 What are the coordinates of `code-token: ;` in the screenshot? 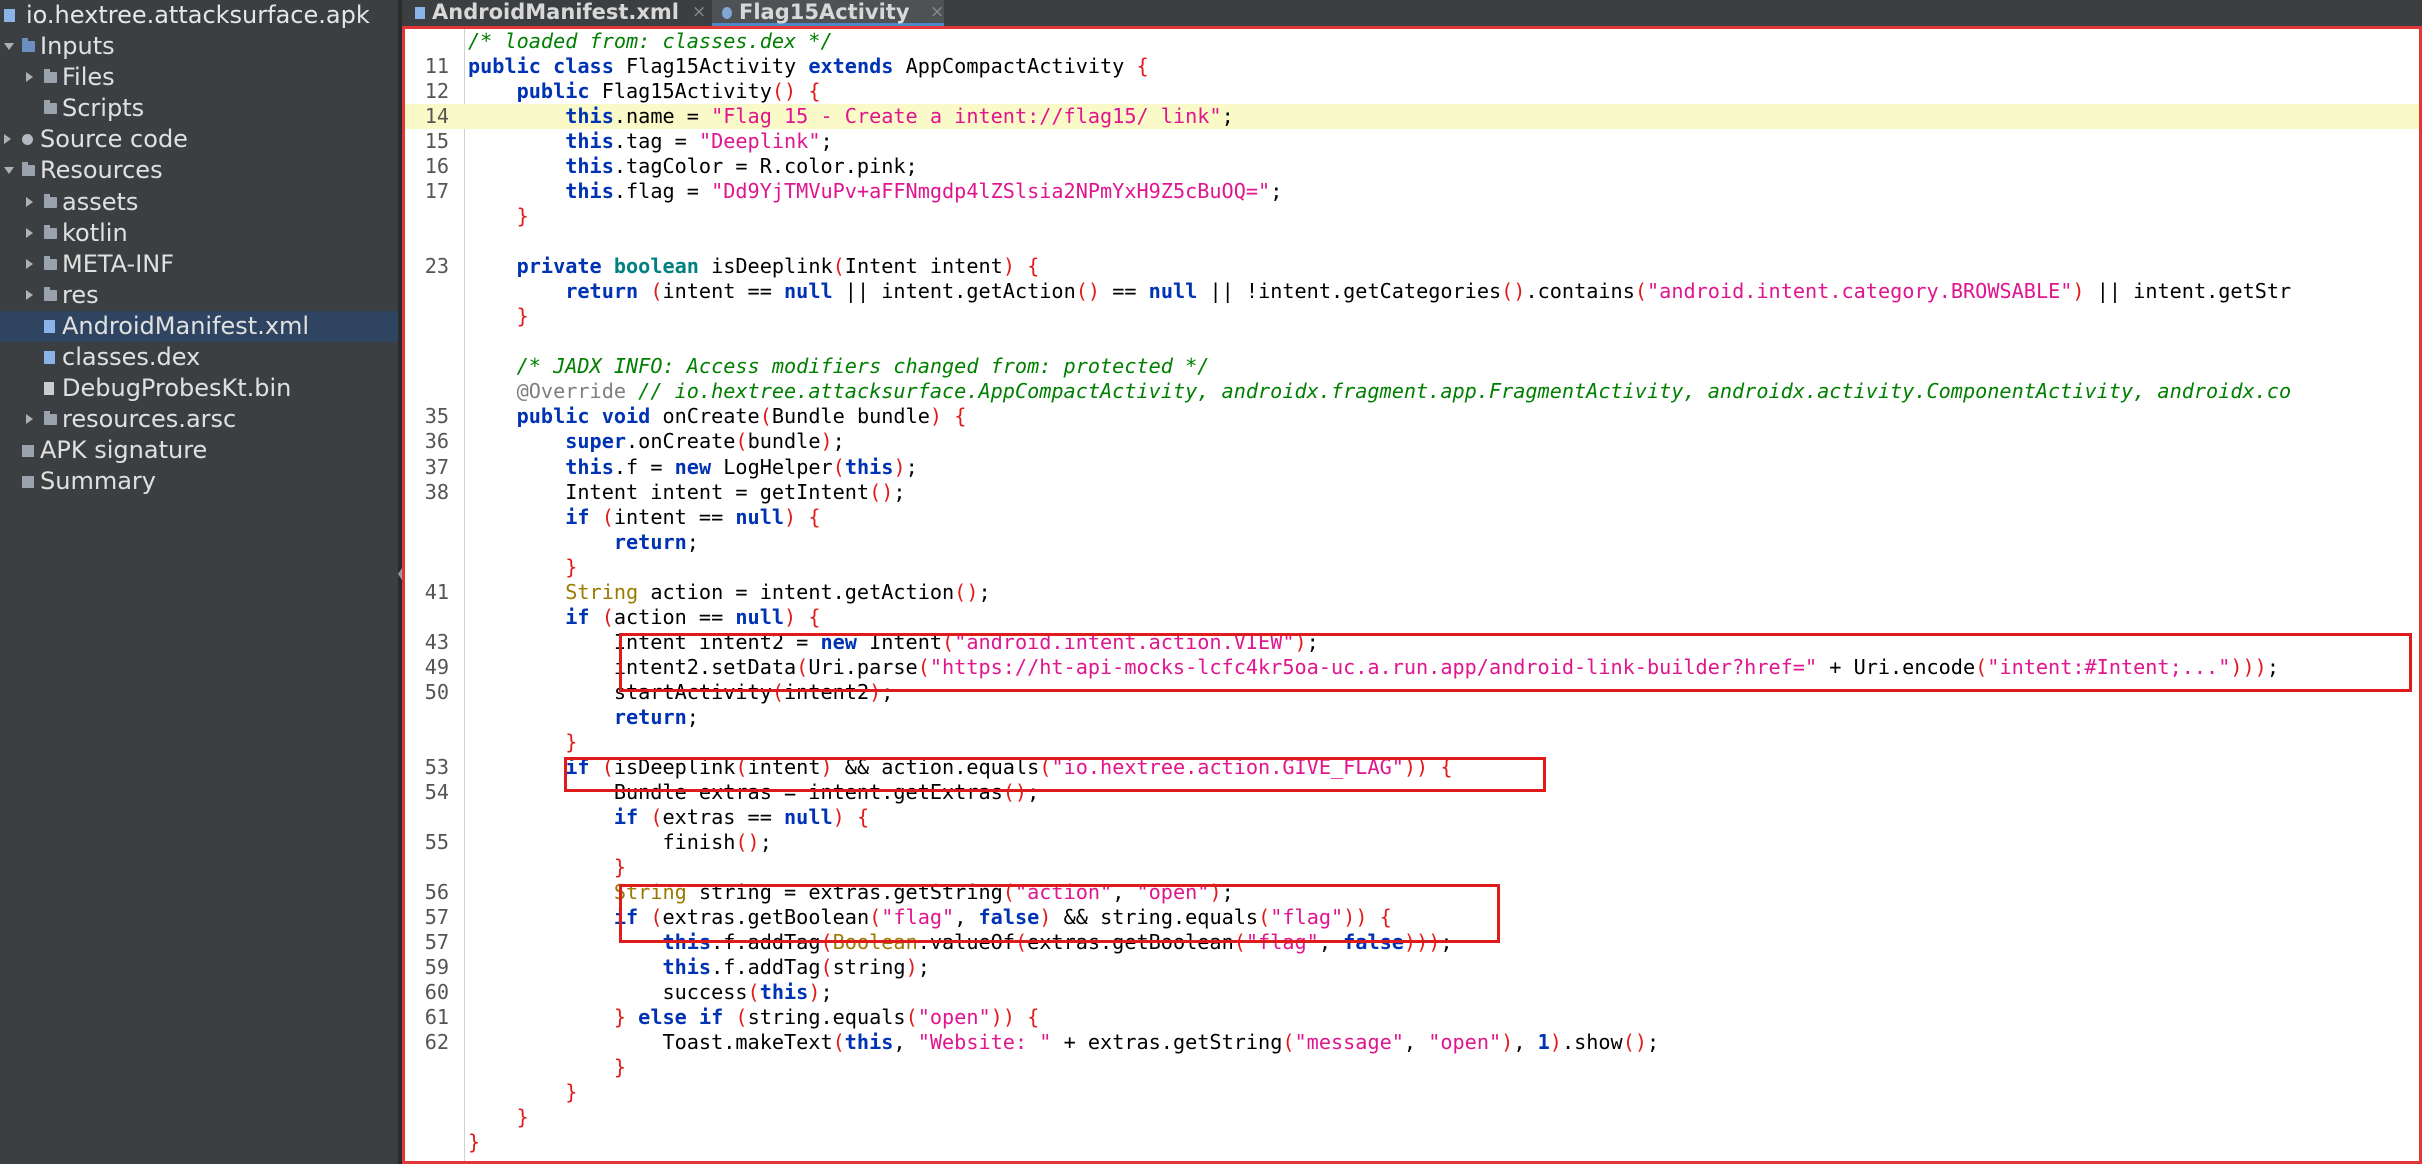 It's located at (826, 141).